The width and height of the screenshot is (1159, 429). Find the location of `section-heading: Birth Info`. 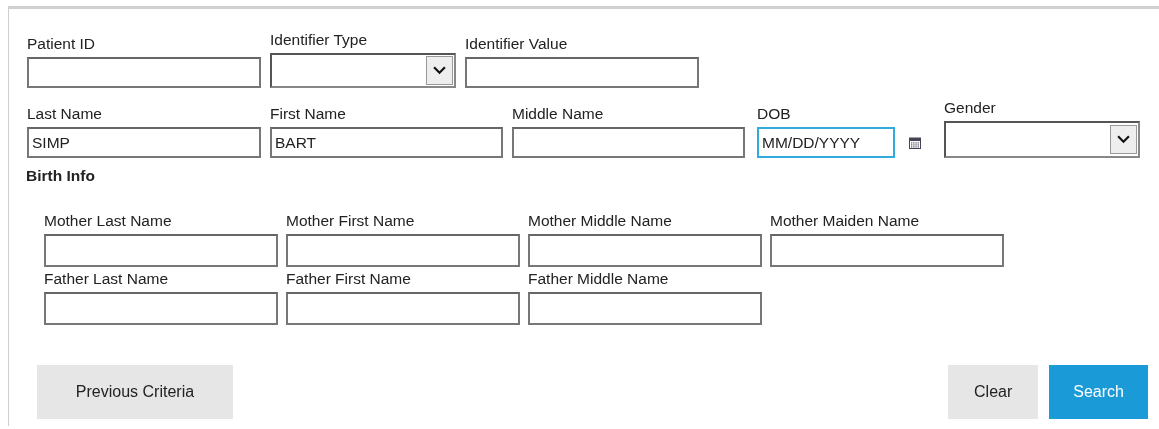

section-heading: Birth Info is located at coordinates (61, 176).